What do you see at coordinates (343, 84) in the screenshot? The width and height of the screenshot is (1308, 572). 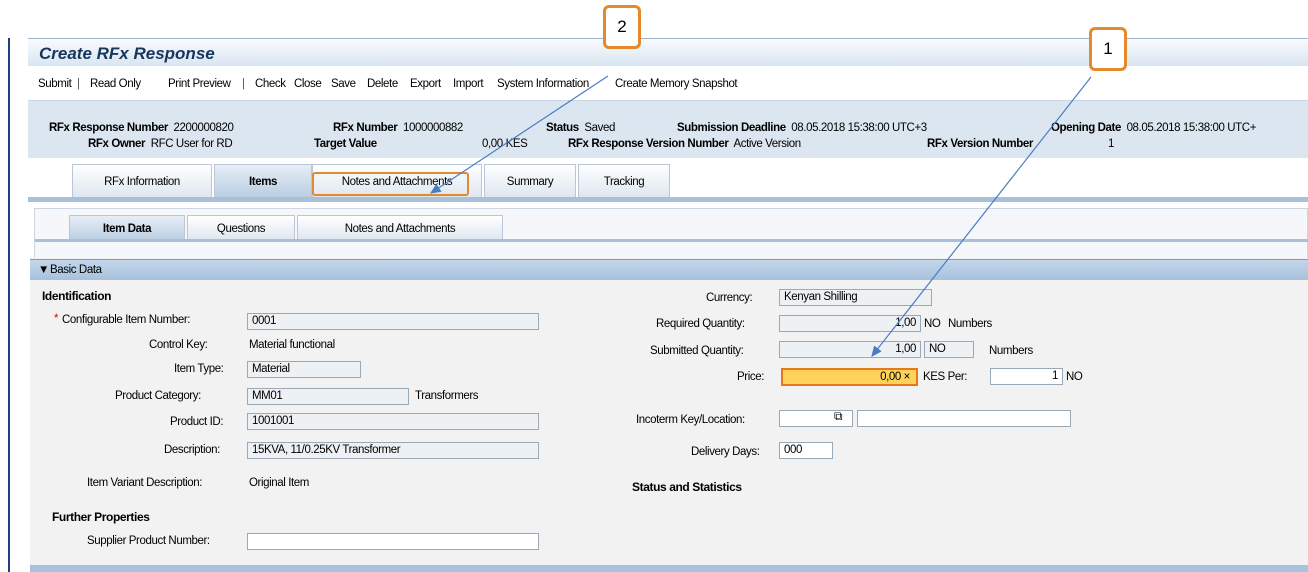 I see `save-button: Save` at bounding box center [343, 84].